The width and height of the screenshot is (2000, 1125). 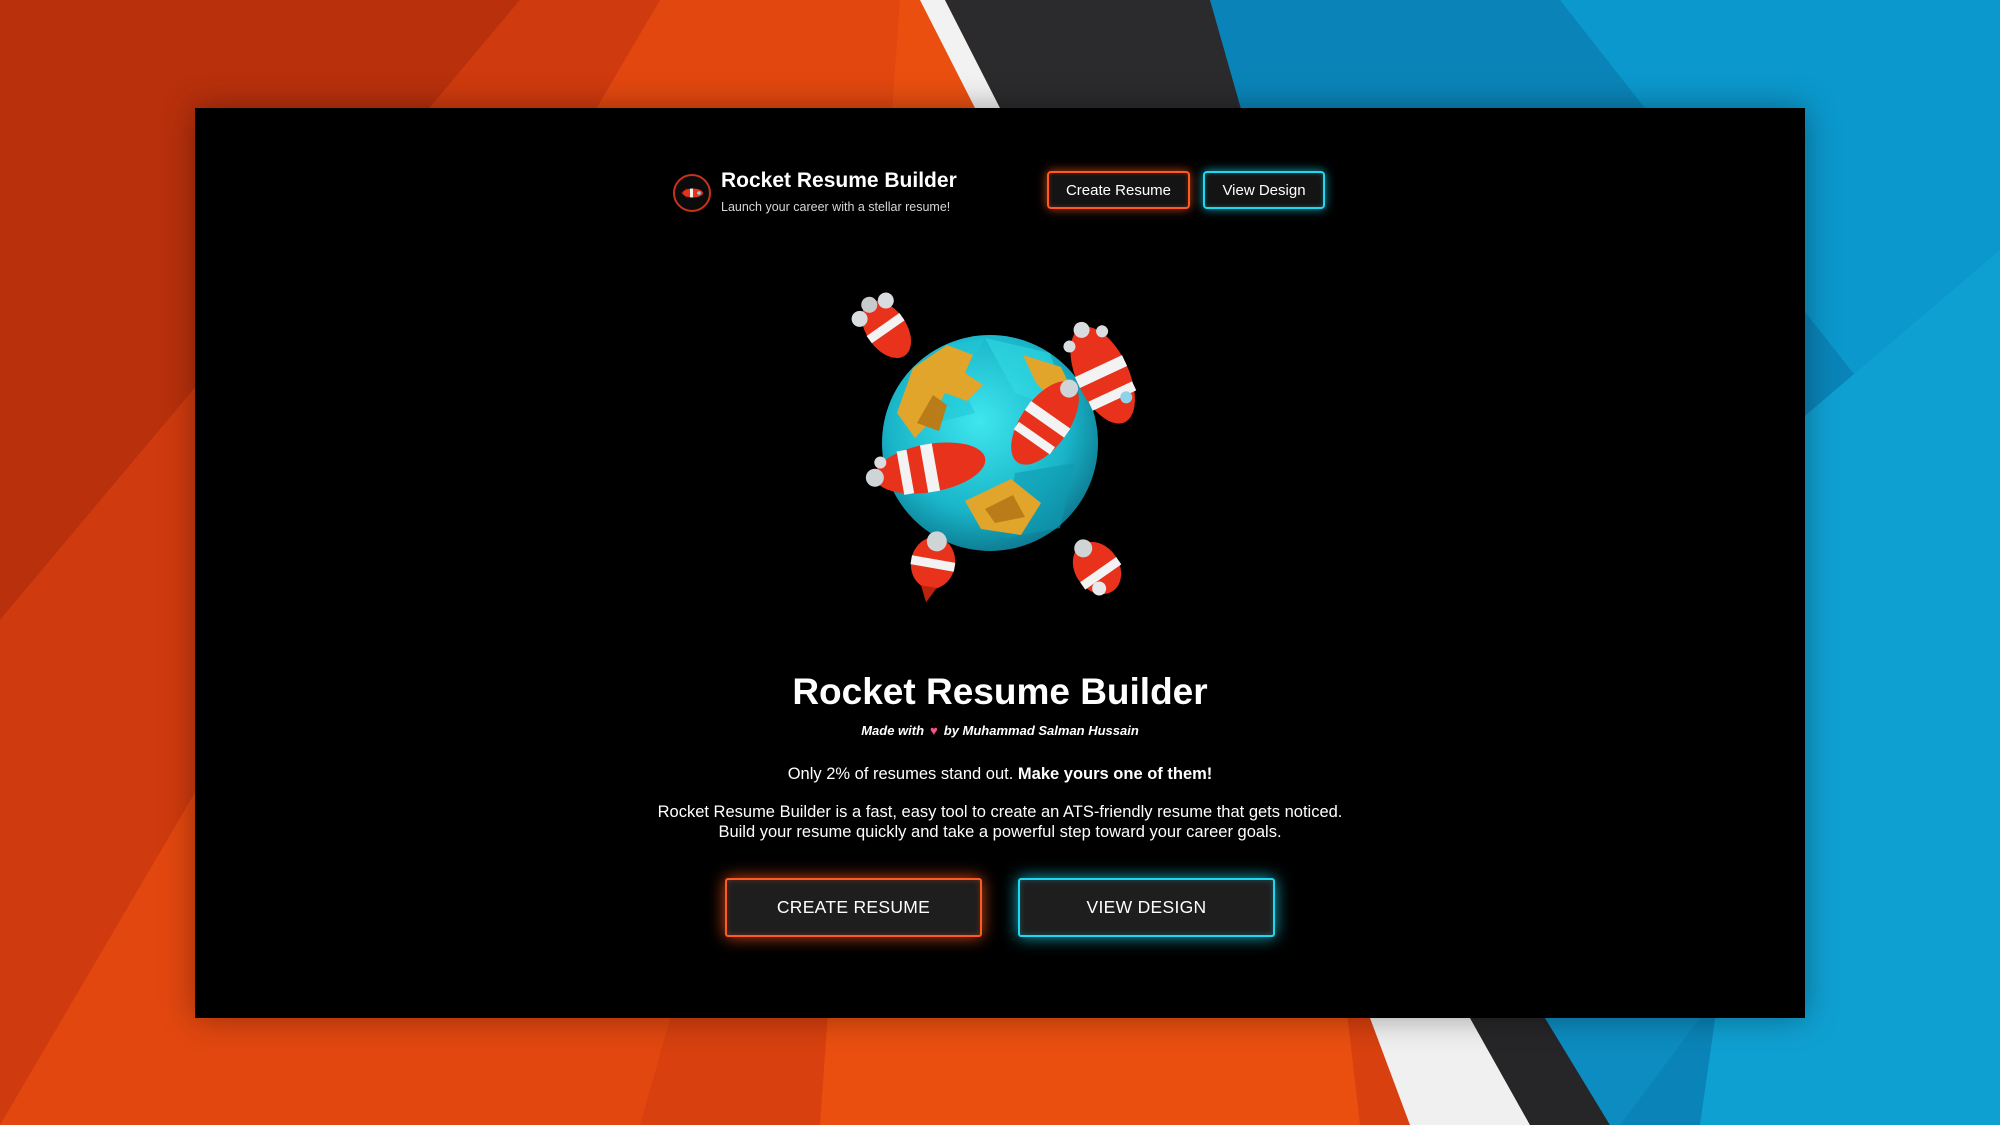 What do you see at coordinates (1041, 730) in the screenshot?
I see `credit-author: by Muhammad Salman Hussain` at bounding box center [1041, 730].